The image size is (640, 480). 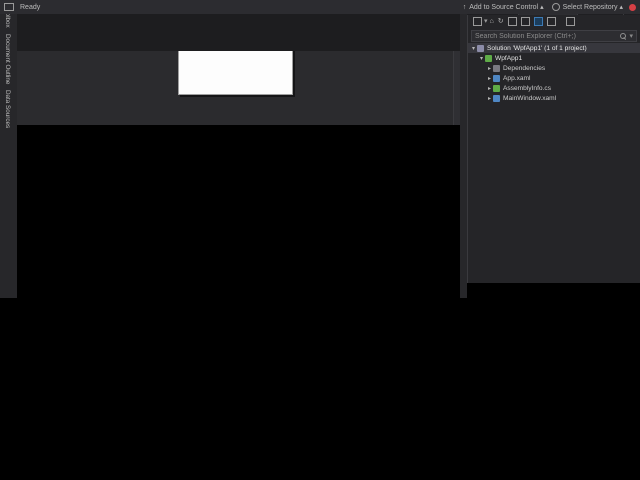 I want to click on source-control-caret-icon: ▴, so click(x=542, y=7).